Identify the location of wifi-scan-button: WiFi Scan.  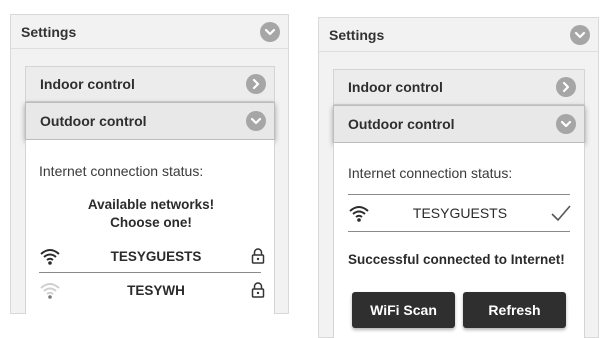
(403, 310).